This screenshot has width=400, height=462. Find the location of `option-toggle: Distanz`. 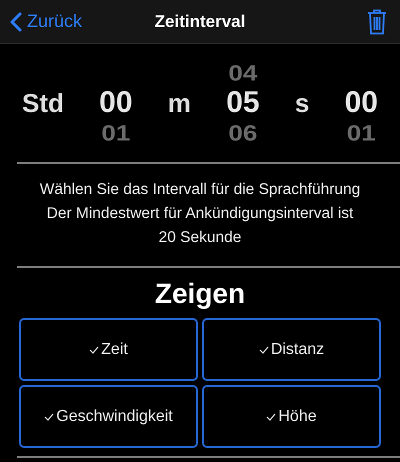

option-toggle: Distanz is located at coordinates (291, 349).